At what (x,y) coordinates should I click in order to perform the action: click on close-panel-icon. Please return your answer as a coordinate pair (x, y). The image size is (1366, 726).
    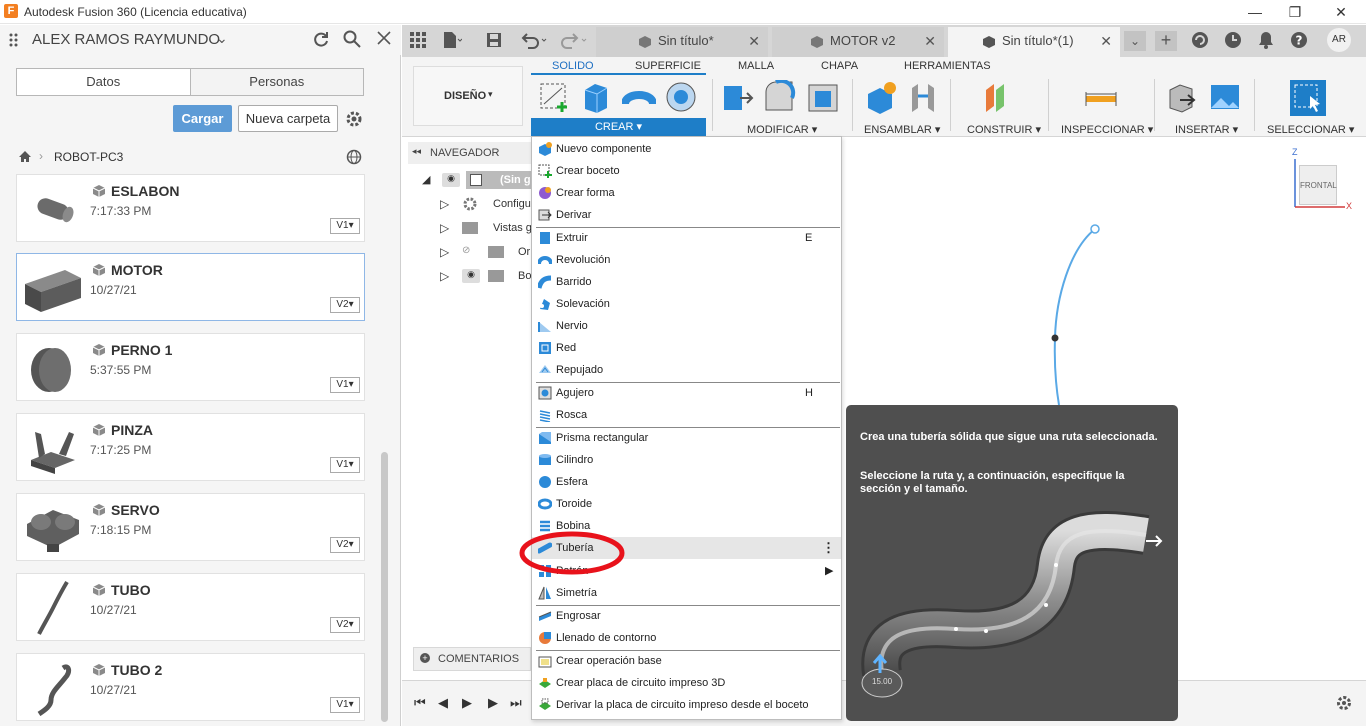
    Looking at the image, I should click on (384, 38).